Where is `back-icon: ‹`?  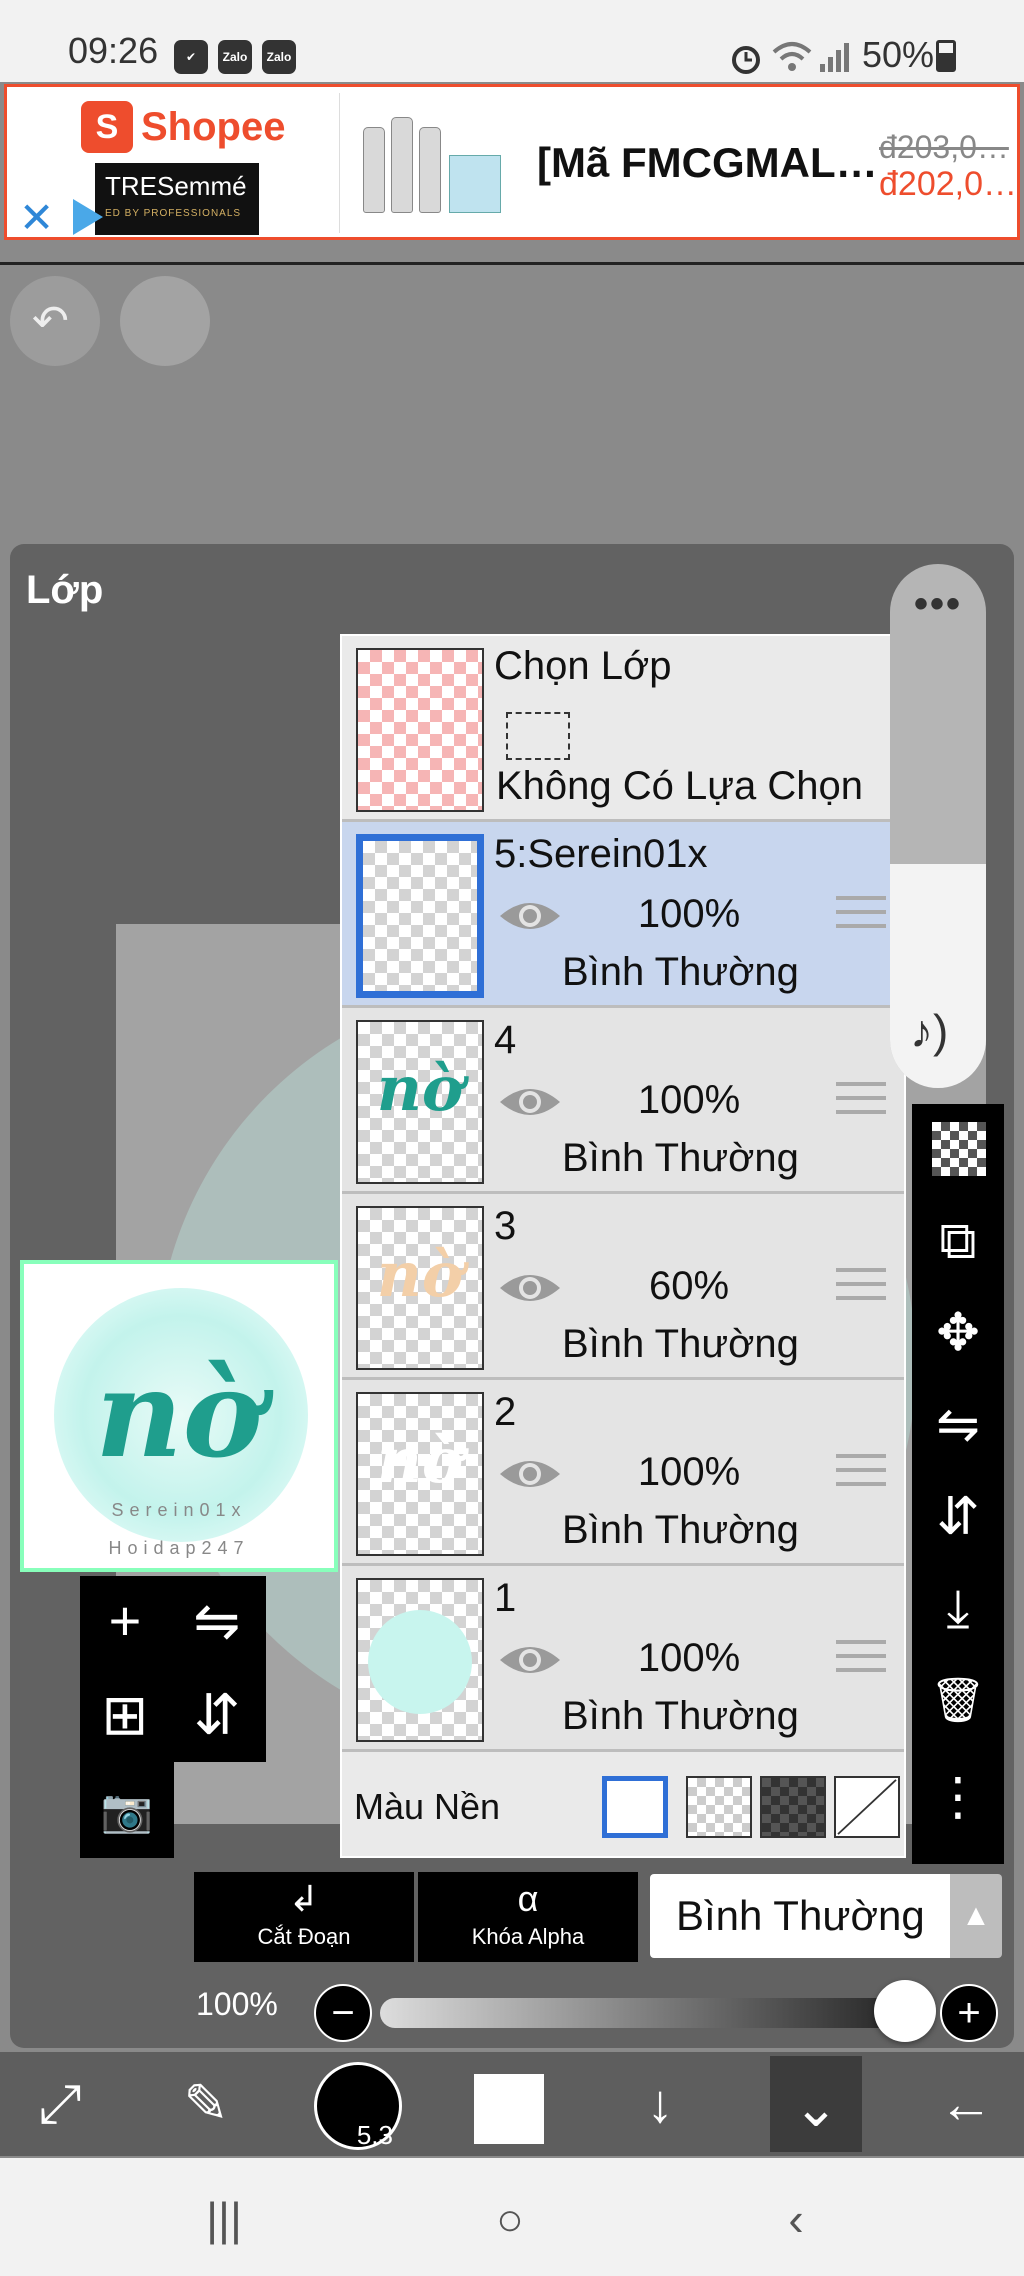
back-icon: ‹ is located at coordinates (796, 2219).